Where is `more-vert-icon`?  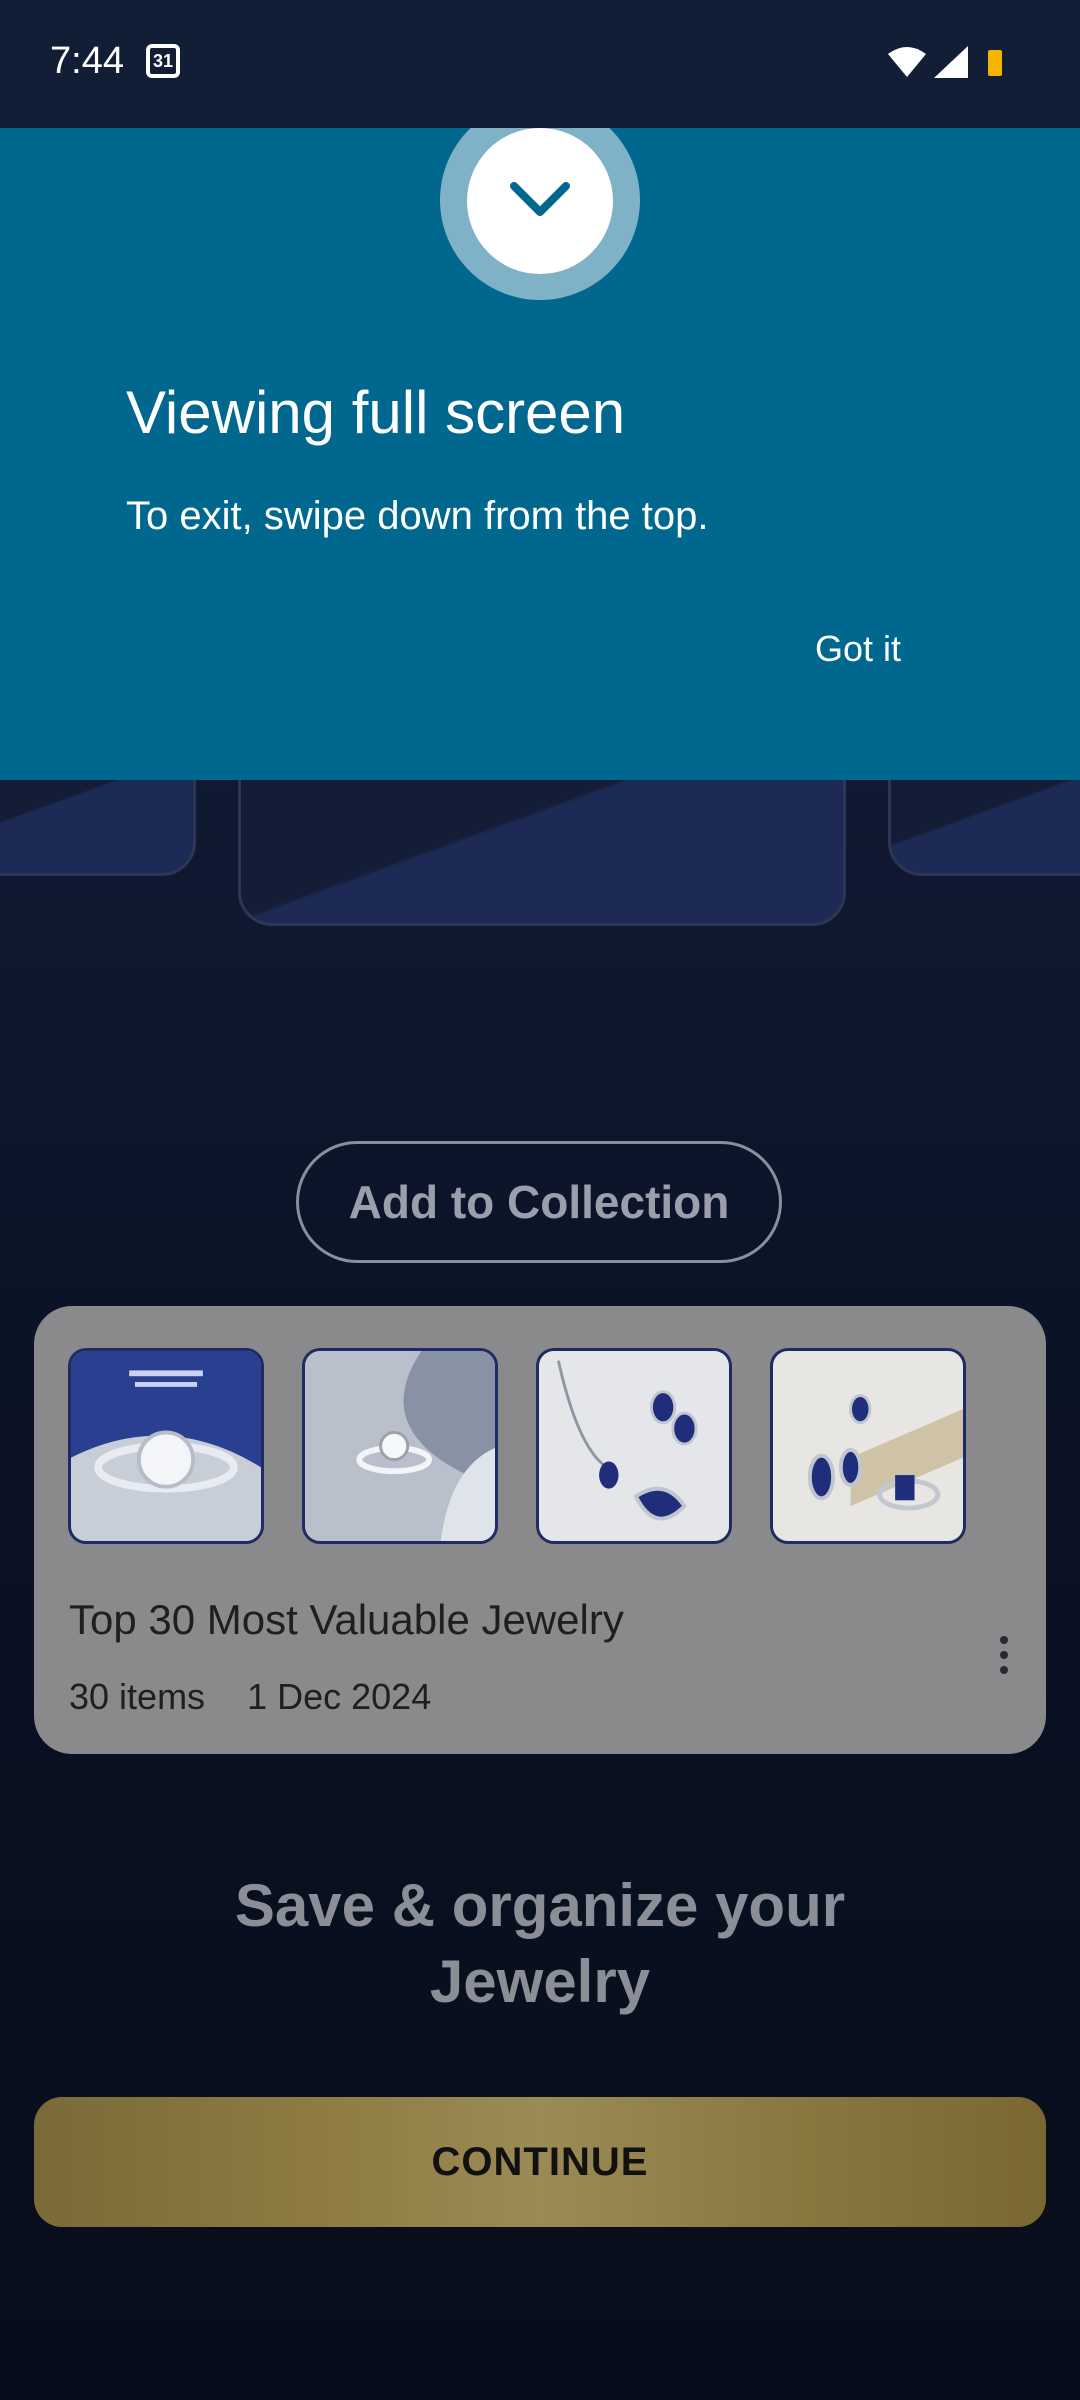
more-vert-icon is located at coordinates (1005, 1658).